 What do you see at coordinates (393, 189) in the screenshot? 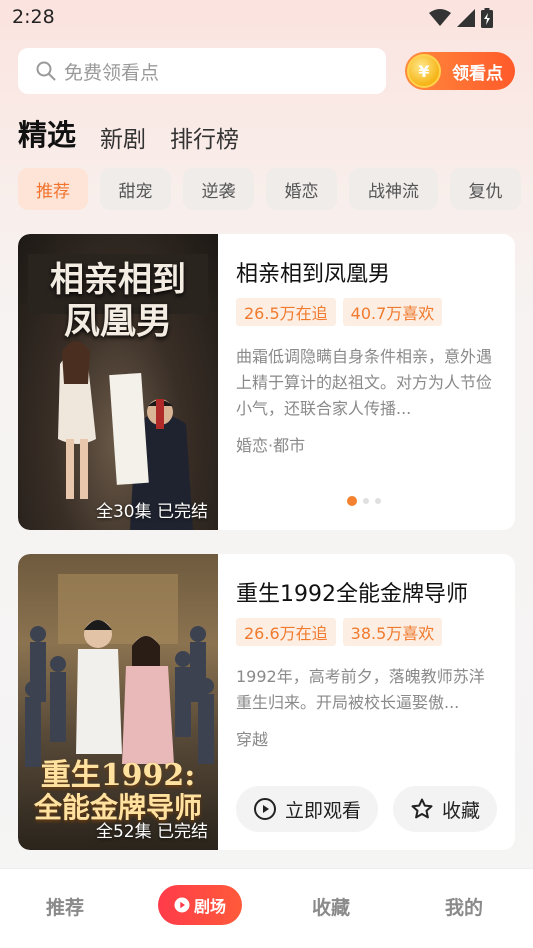
I see `chip-war-god: 战神流` at bounding box center [393, 189].